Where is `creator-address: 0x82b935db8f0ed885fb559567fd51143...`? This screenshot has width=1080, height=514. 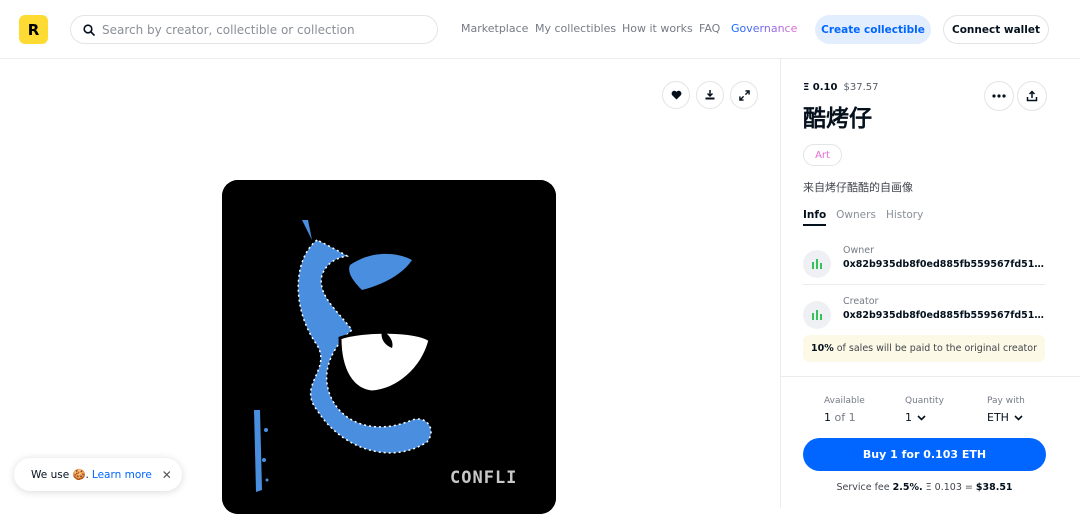 creator-address: 0x82b935db8f0ed885fb559567fd51143... is located at coordinates (945, 315).